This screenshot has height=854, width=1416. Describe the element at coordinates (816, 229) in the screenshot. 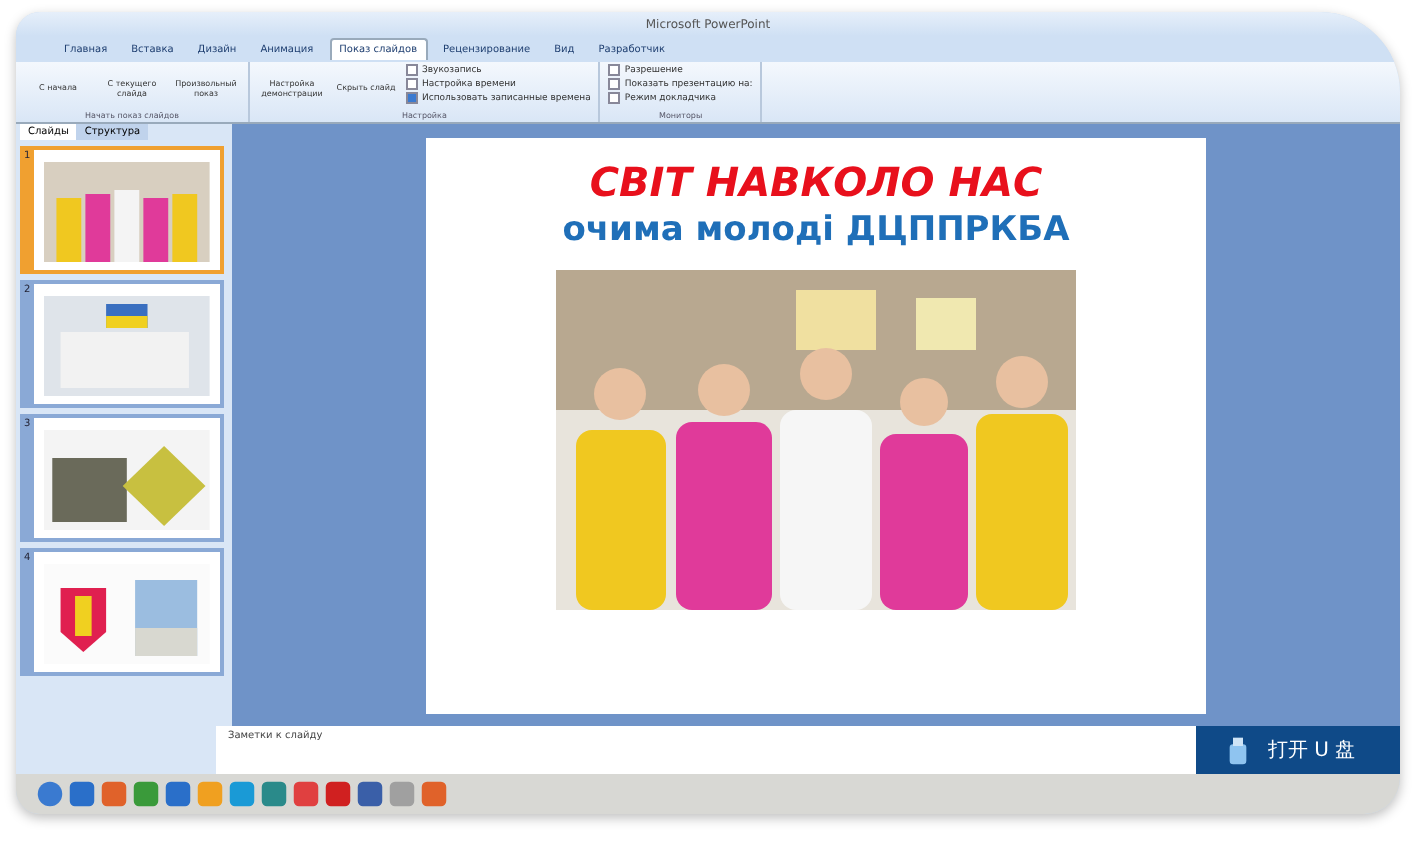

I see `slide-subtitle: очима молоді ДЦППРКБА` at that location.